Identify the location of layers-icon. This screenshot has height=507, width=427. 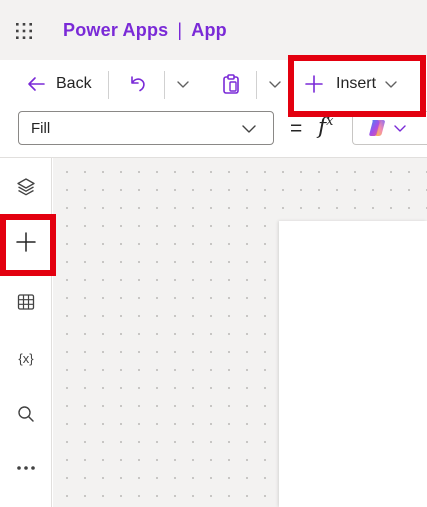
(26, 187).